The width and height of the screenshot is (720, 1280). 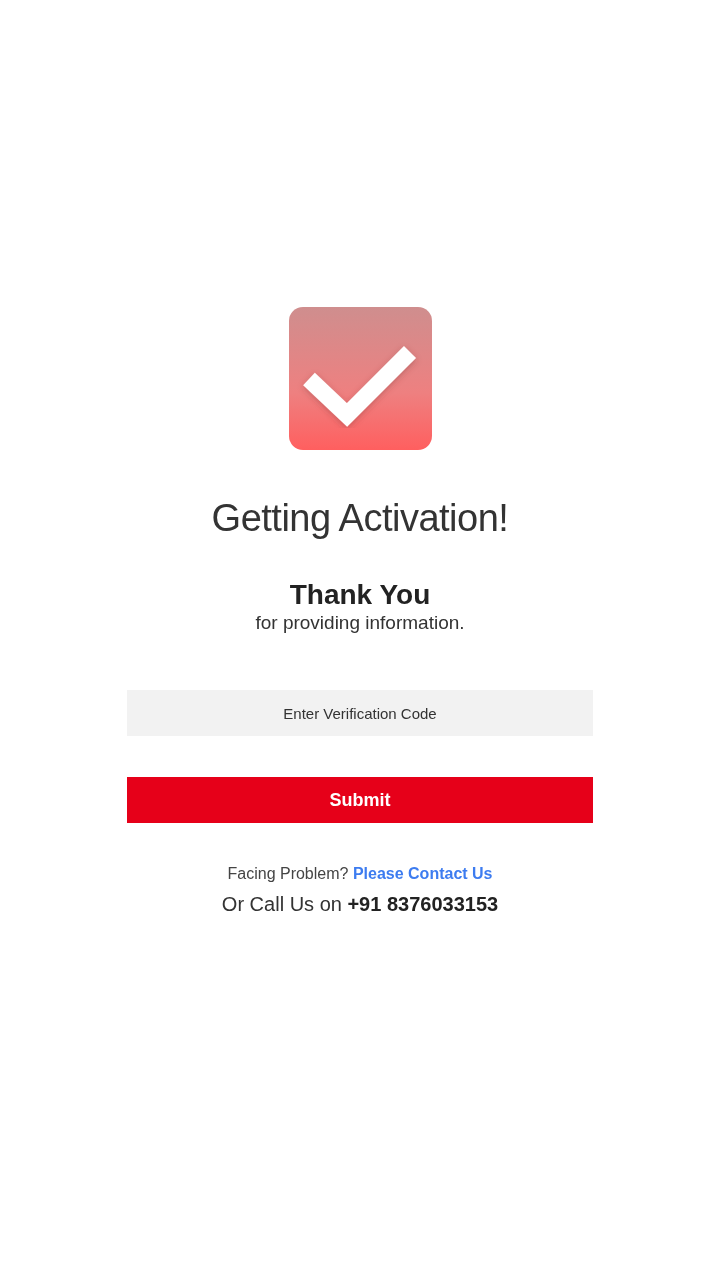 What do you see at coordinates (360, 623) in the screenshot?
I see `subheading-text: for providing information.` at bounding box center [360, 623].